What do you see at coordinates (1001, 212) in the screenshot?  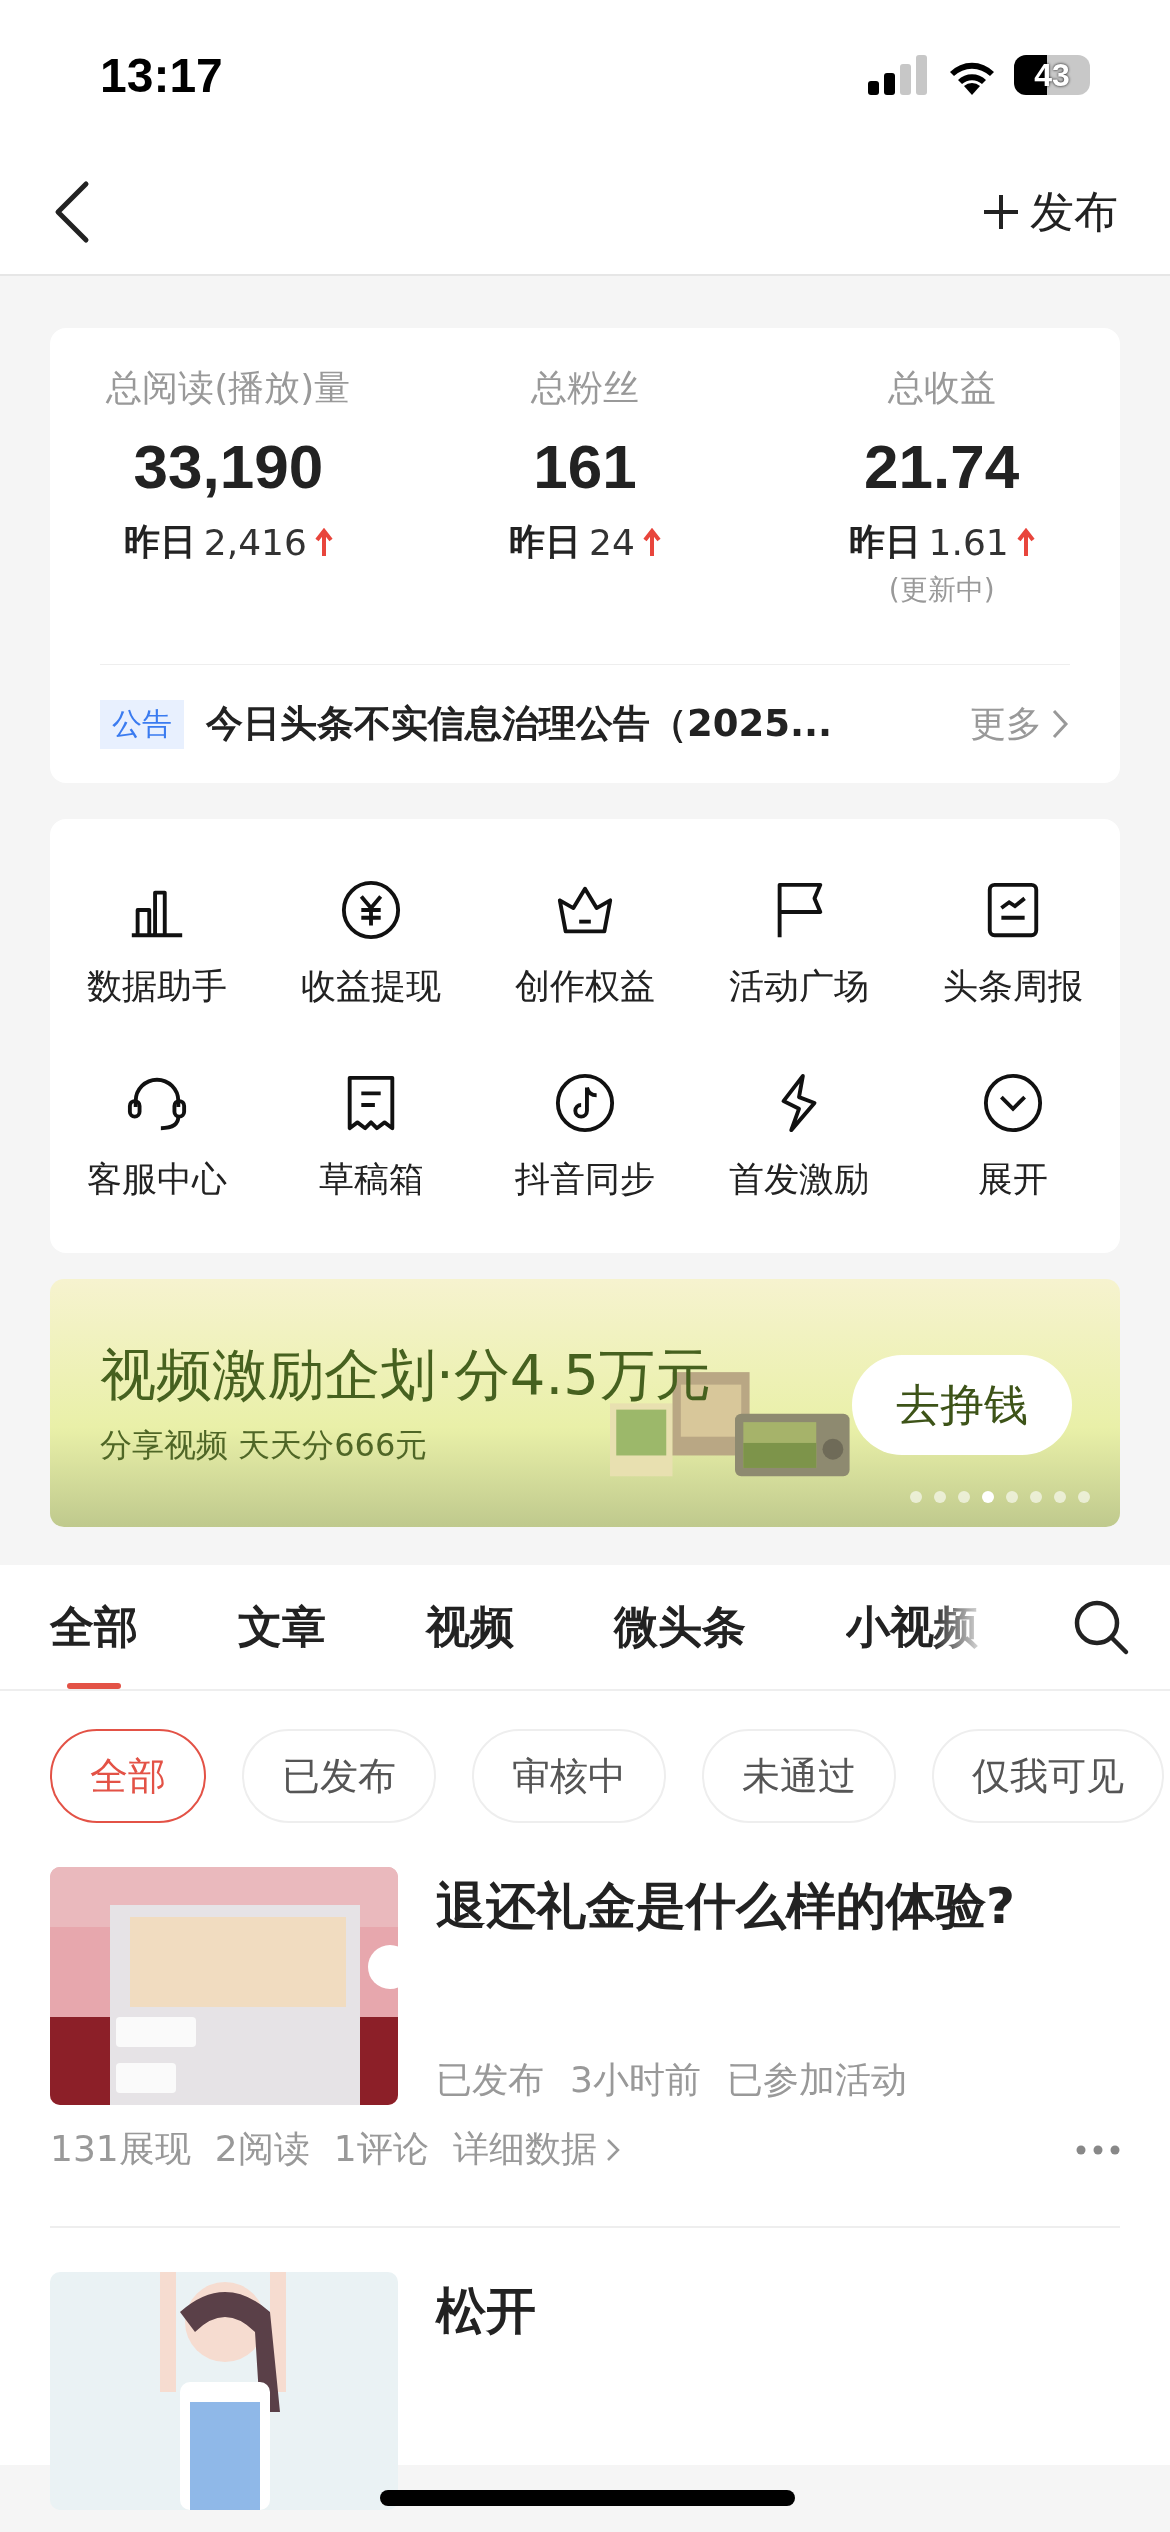 I see `plus-icon` at bounding box center [1001, 212].